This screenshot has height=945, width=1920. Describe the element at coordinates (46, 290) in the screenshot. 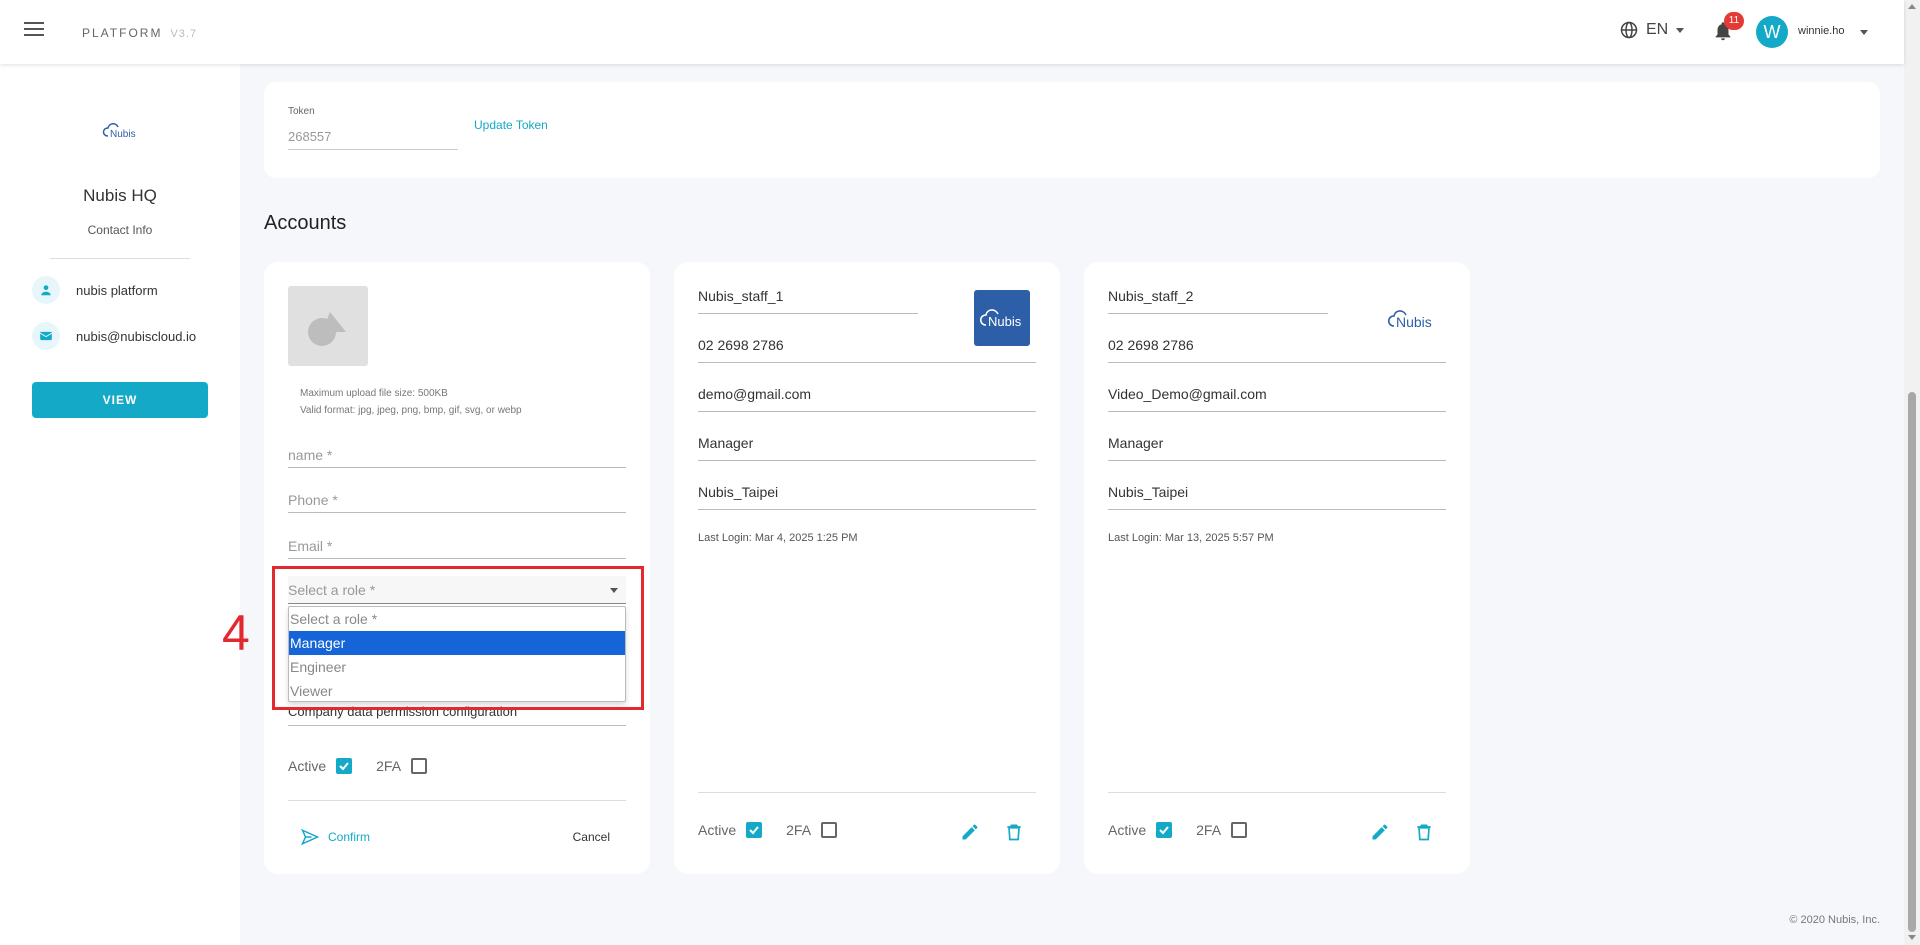

I see `person-icon` at that location.